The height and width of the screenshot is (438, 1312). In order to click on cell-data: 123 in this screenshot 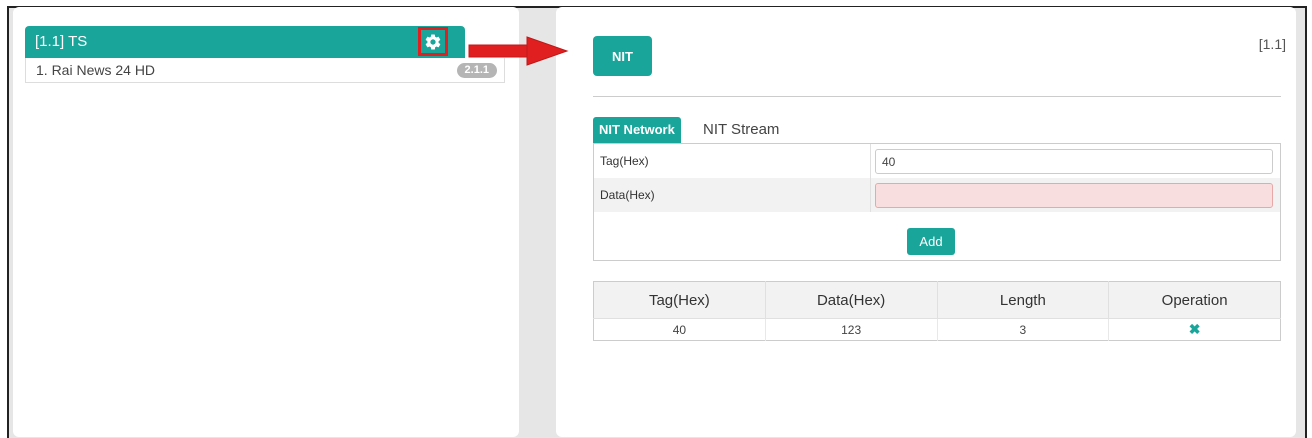, I will do `click(851, 329)`.